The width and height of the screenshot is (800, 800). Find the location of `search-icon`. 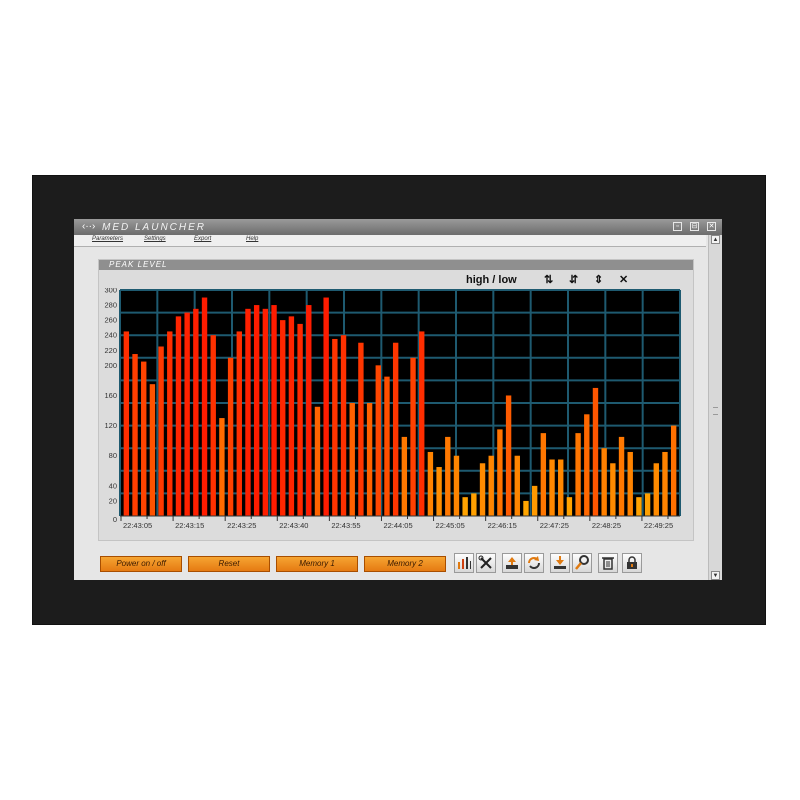

search-icon is located at coordinates (582, 562).